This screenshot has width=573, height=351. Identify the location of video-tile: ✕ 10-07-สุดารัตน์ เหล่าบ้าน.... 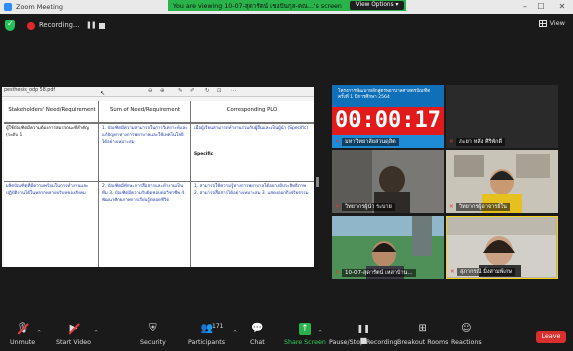
(388, 247).